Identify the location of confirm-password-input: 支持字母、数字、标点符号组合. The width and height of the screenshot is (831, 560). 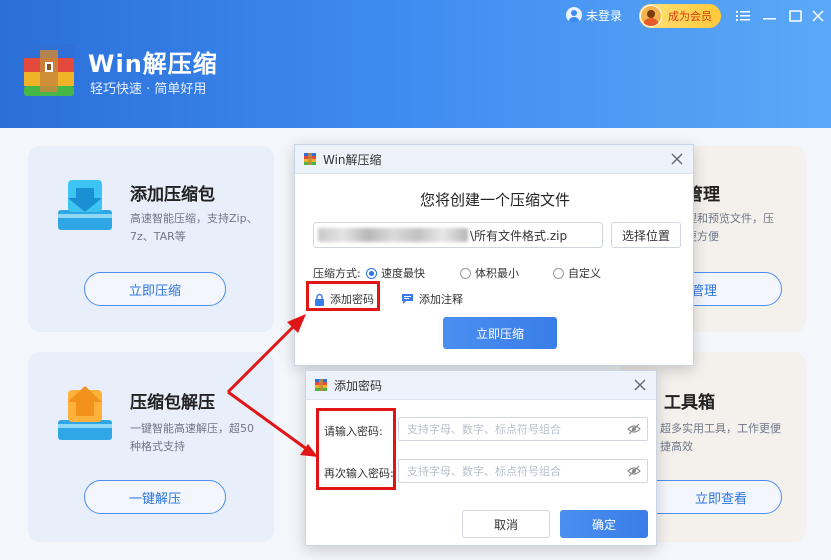
(523, 471).